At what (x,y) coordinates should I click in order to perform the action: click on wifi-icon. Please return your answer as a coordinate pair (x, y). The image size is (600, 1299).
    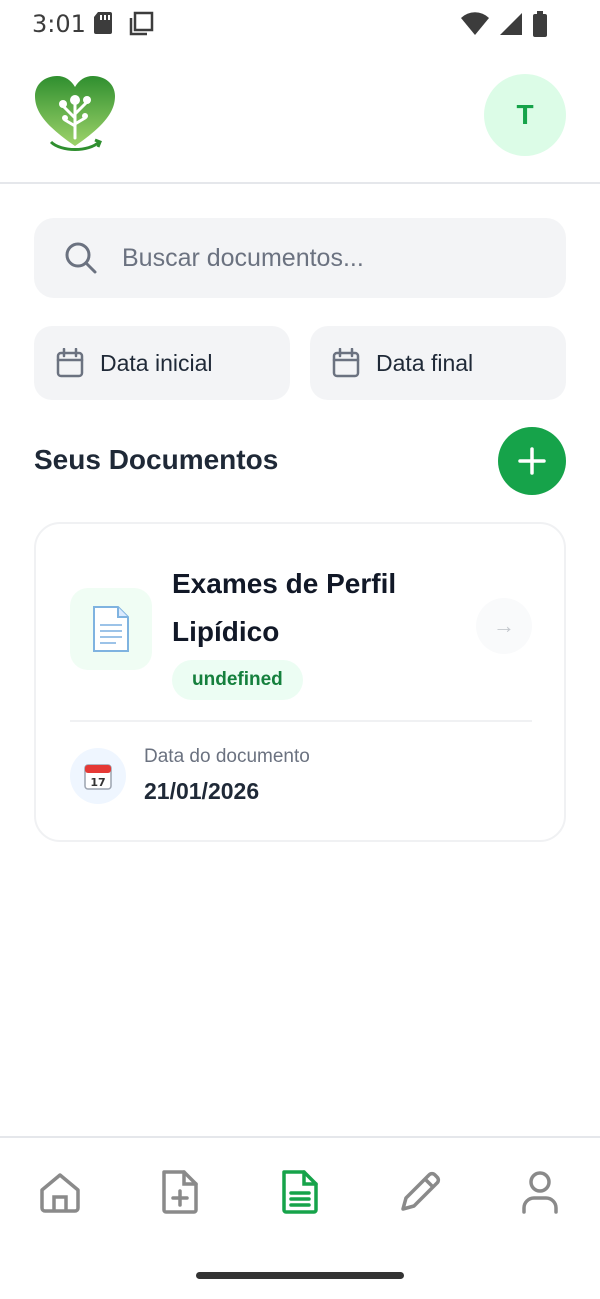
    Looking at the image, I should click on (475, 23).